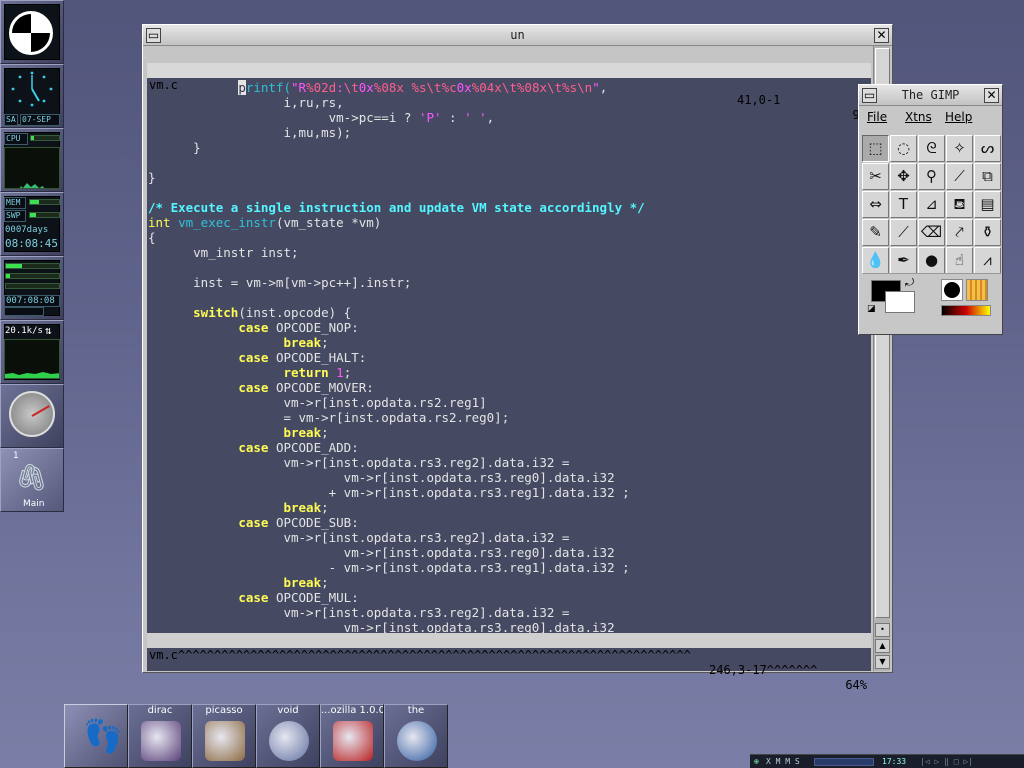 The width and height of the screenshot is (1024, 768). What do you see at coordinates (882, 662) in the screenshot?
I see `scroll-down-icon: ▼` at bounding box center [882, 662].